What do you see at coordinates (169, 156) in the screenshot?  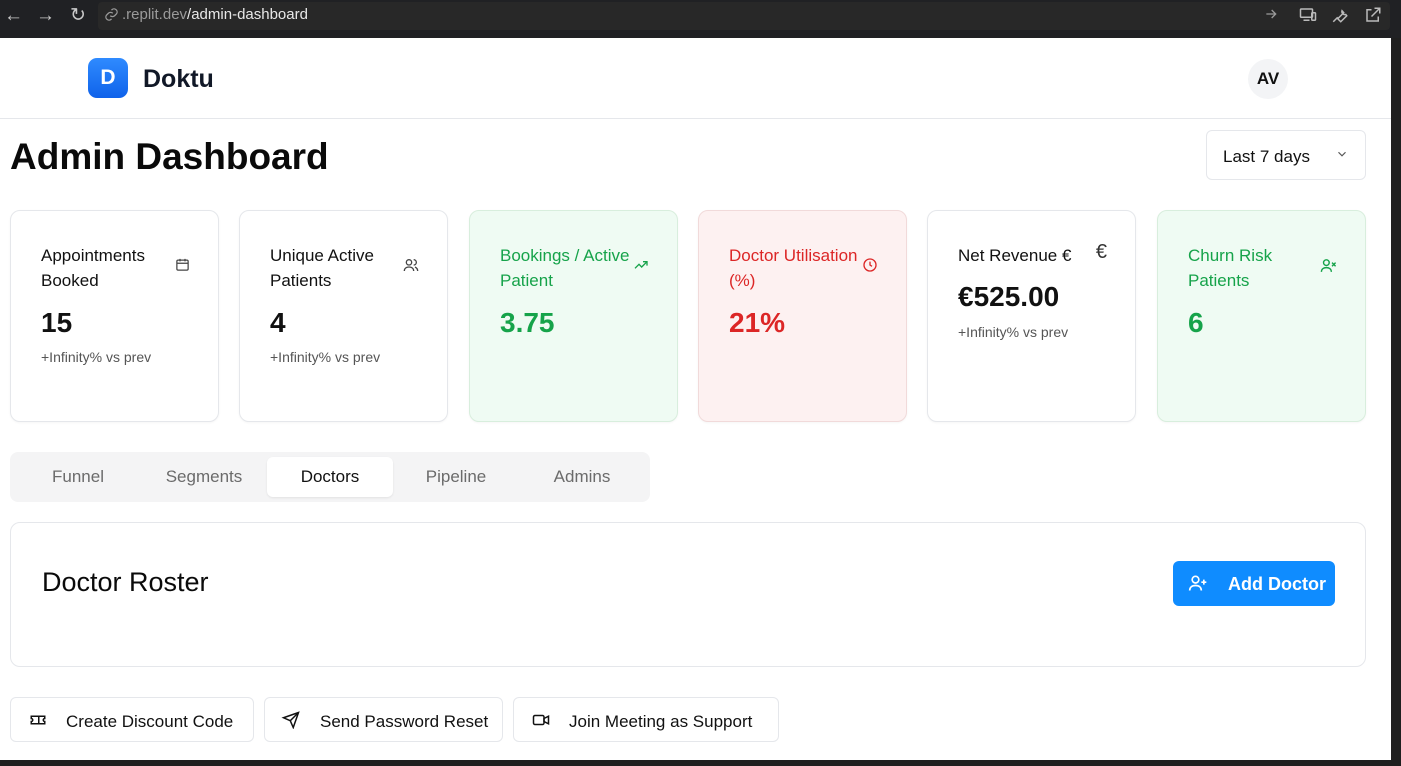 I see `page-title: Admin Dashboard` at bounding box center [169, 156].